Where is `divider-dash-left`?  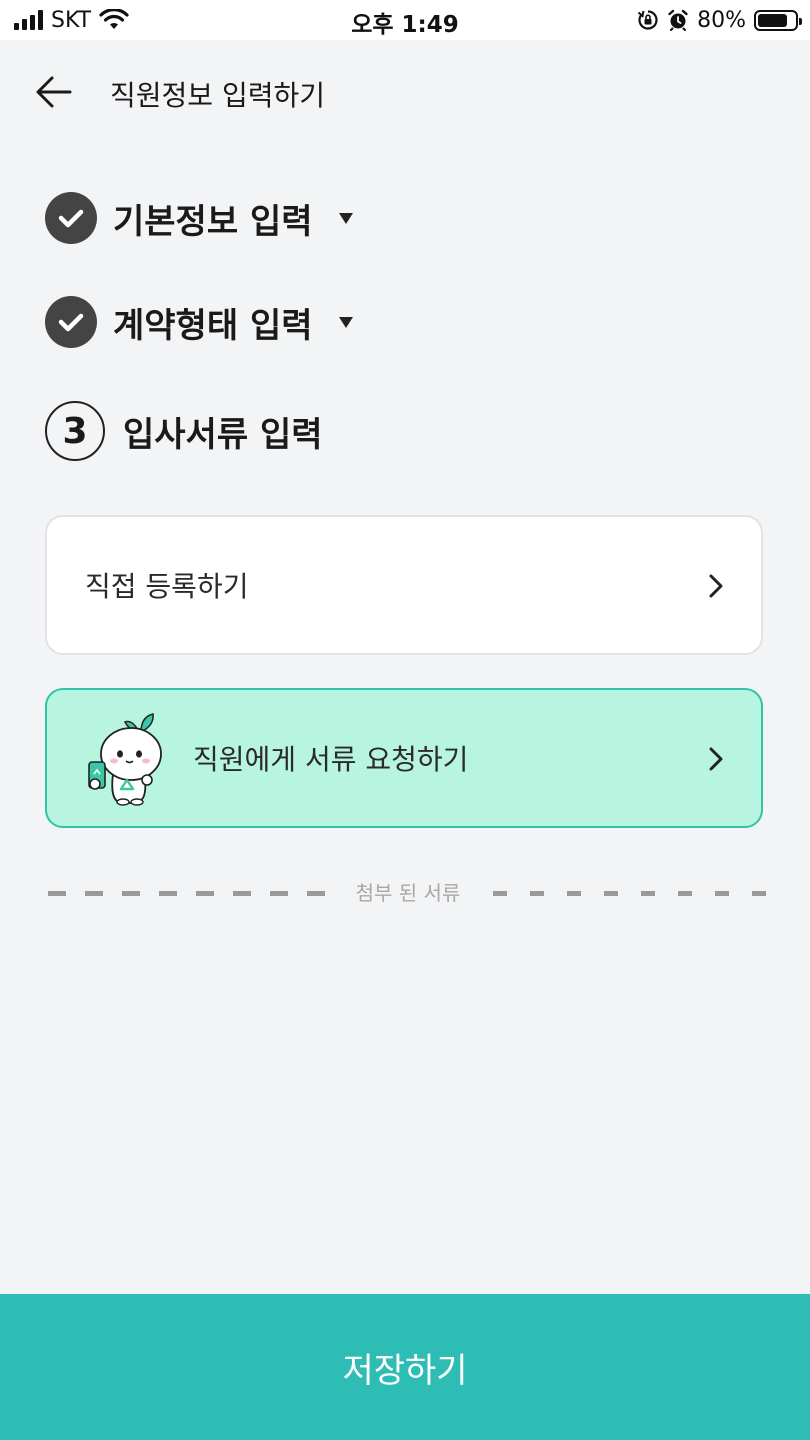
divider-dash-left is located at coordinates (189, 893).